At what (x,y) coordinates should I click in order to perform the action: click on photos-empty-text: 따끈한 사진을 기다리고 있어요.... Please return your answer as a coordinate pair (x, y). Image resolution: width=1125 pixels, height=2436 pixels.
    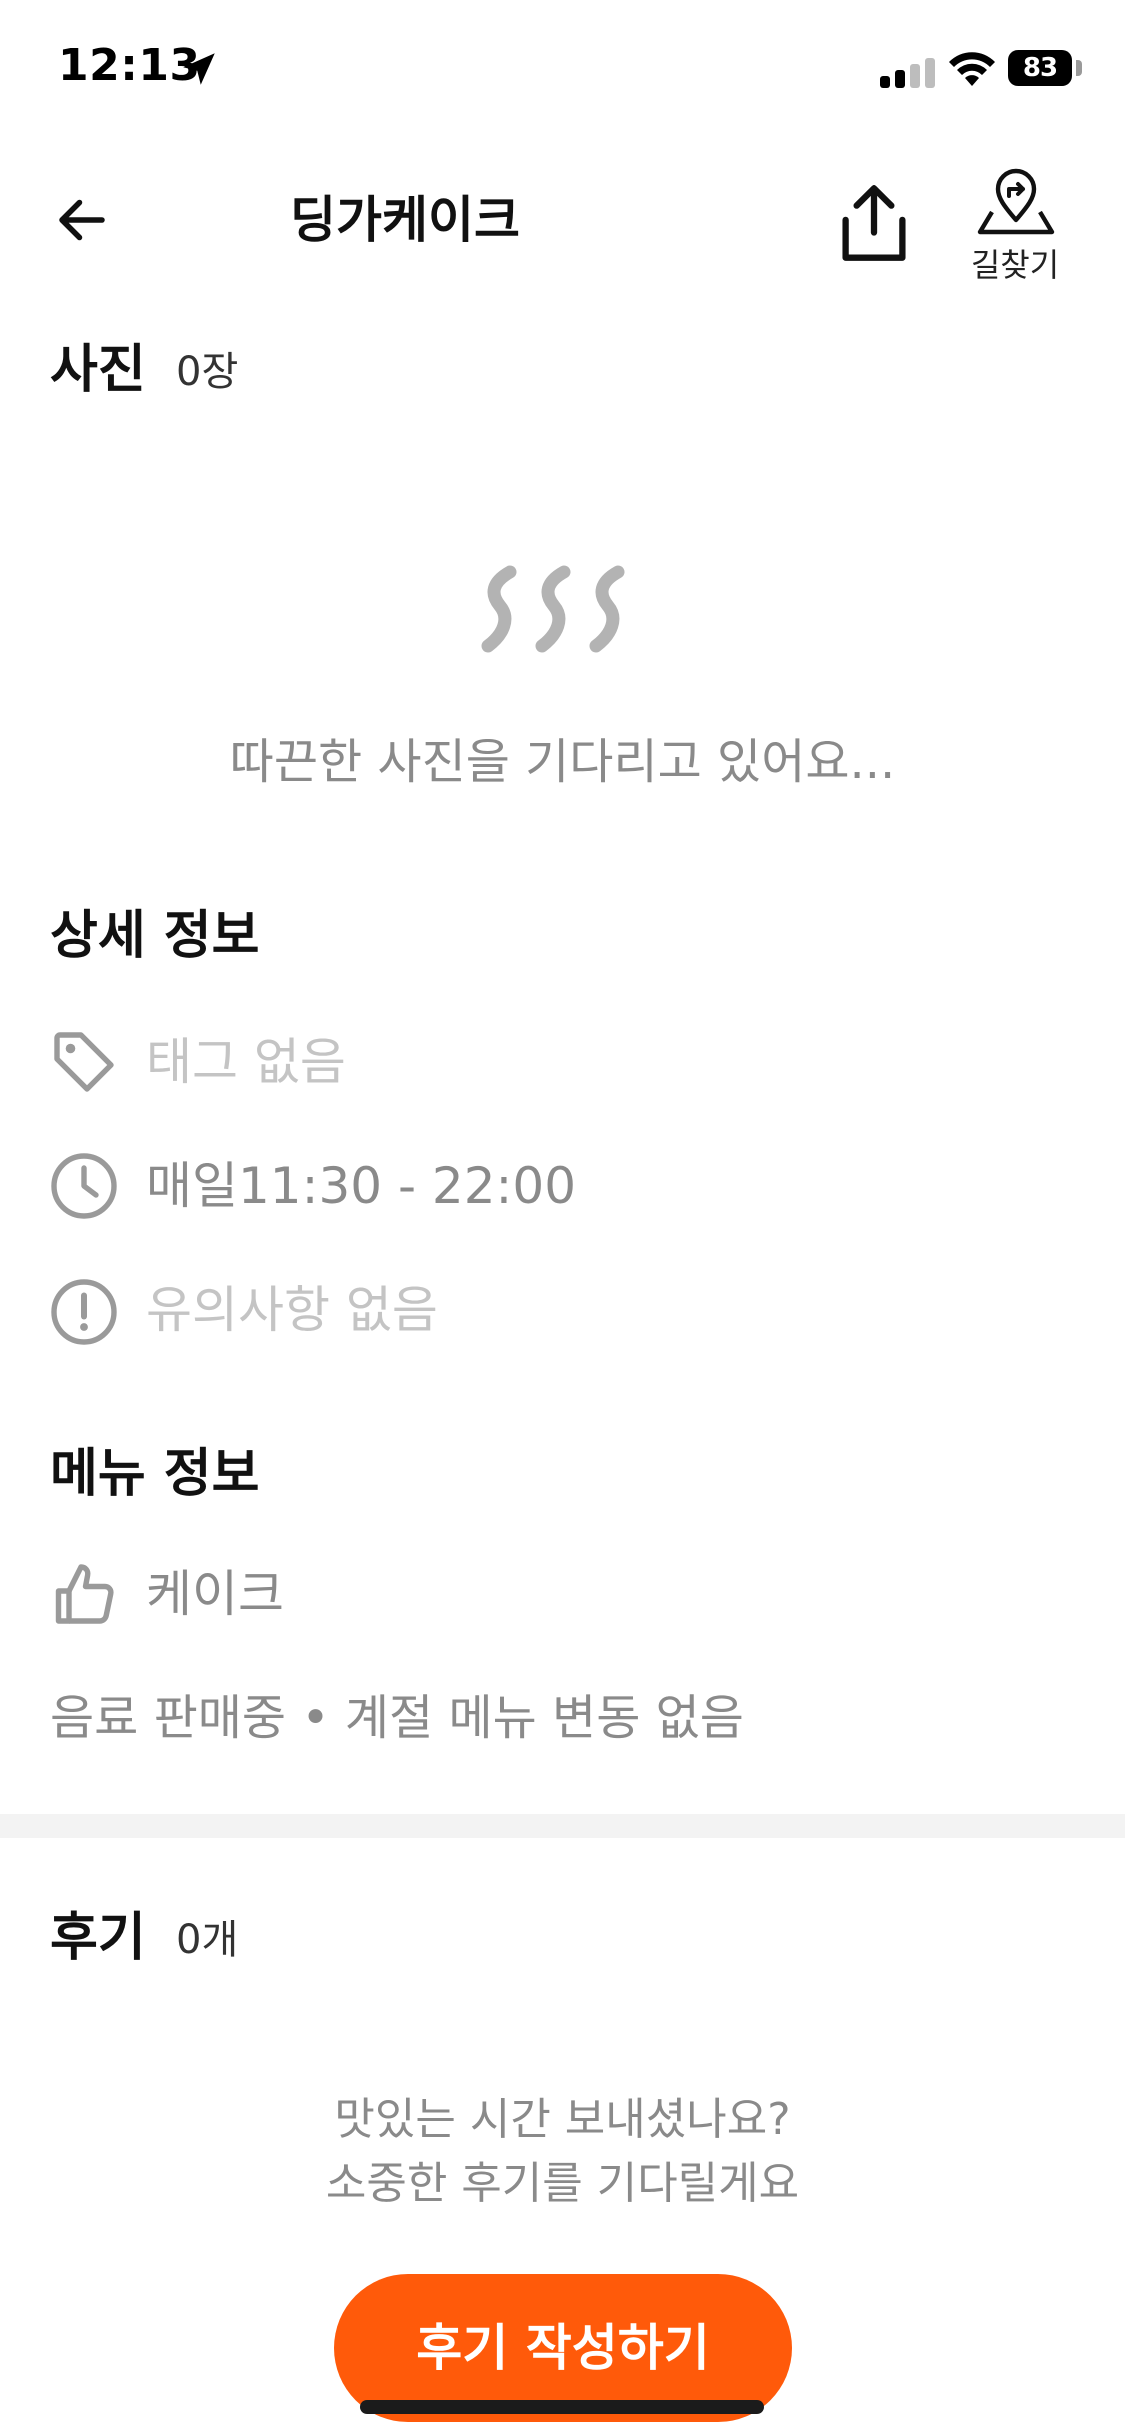
    Looking at the image, I should click on (562, 762).